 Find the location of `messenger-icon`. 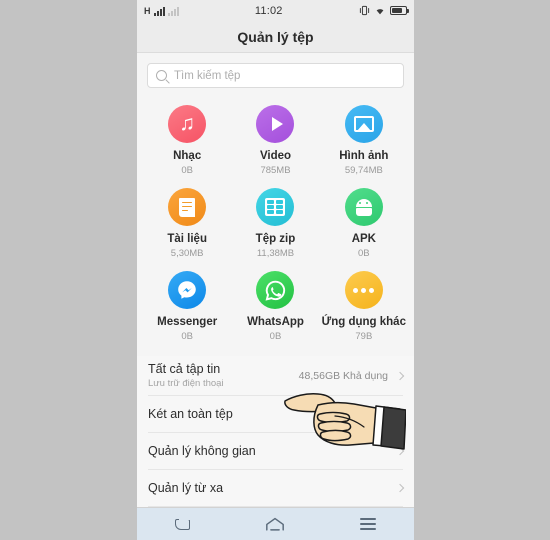

messenger-icon is located at coordinates (187, 290).